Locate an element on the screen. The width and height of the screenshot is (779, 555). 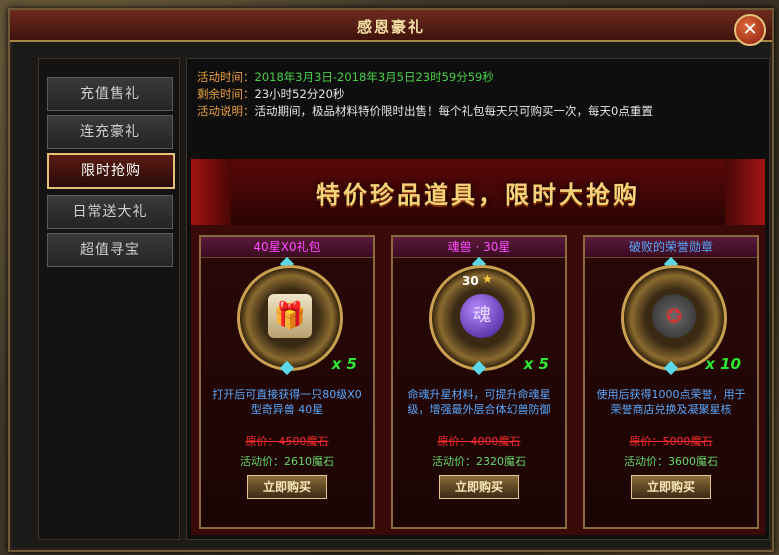
item-badge: 魂 30 ★ is located at coordinates (482, 318).